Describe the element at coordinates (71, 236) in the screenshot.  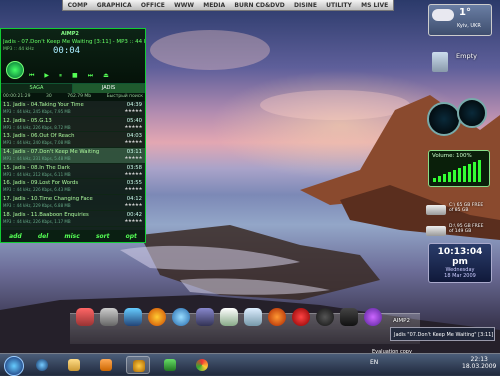
I see `misc-button: misc` at that location.